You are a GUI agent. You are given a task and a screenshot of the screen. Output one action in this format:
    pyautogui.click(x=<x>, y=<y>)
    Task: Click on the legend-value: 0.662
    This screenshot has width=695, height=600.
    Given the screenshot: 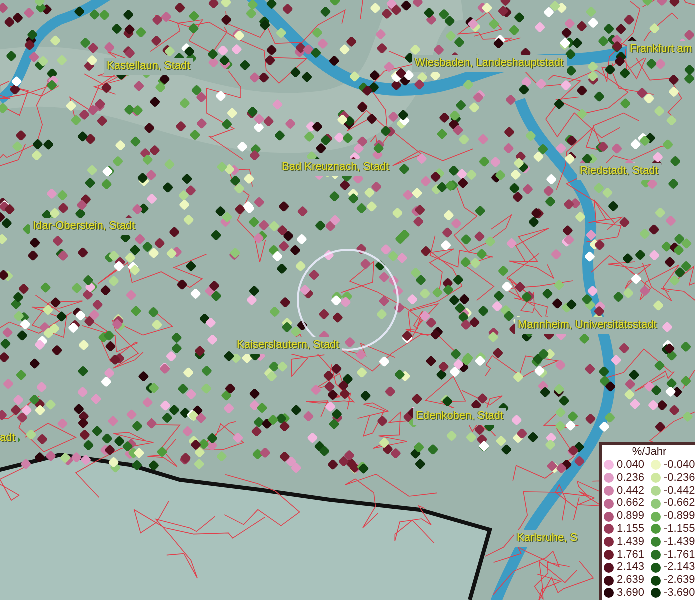 What is the action you would take?
    pyautogui.click(x=631, y=503)
    